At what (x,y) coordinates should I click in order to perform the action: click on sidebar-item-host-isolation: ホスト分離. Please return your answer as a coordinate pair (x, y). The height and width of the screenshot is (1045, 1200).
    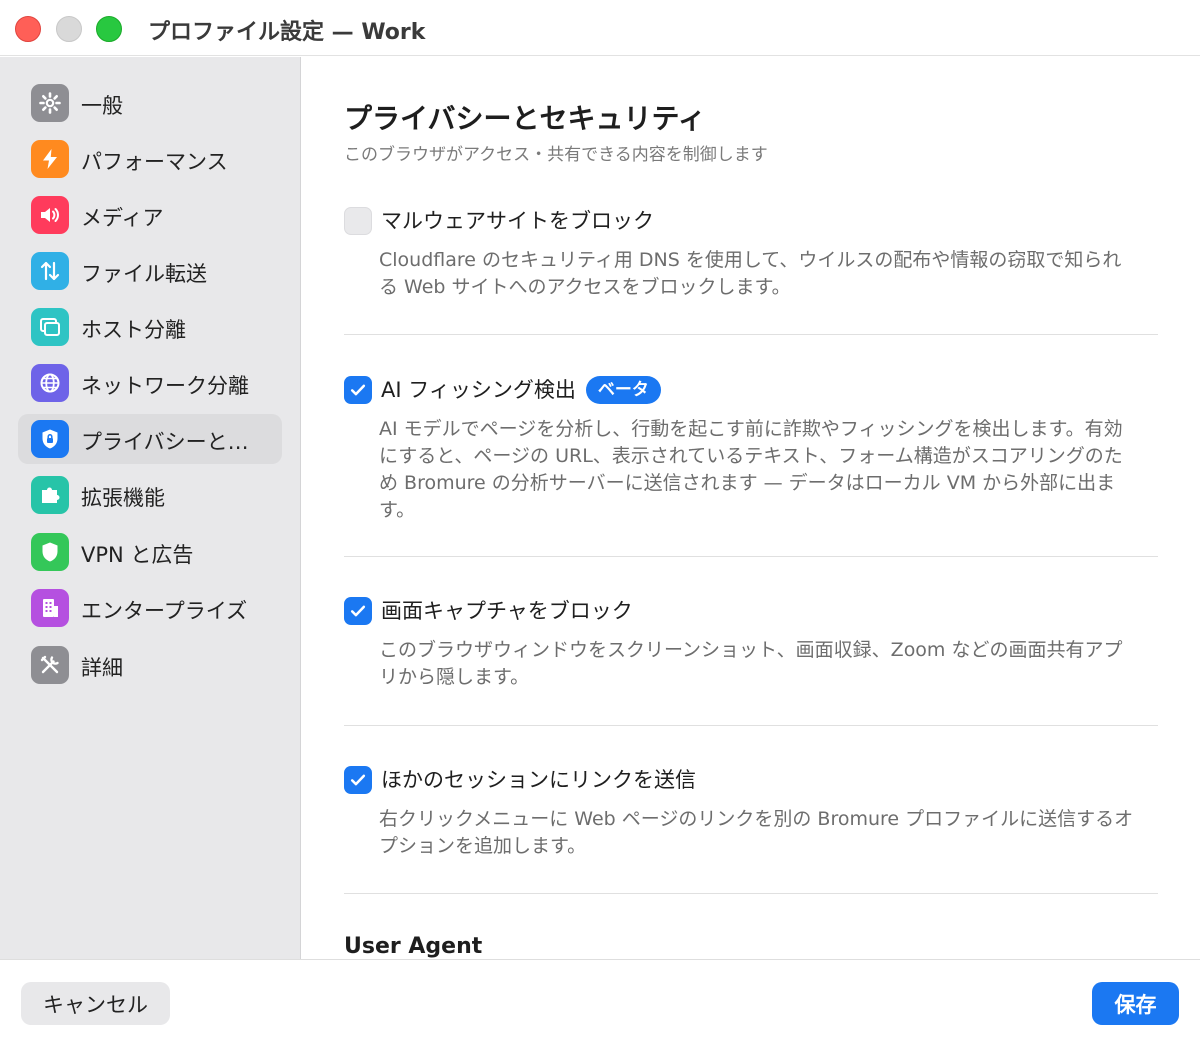
    Looking at the image, I should click on (150, 327).